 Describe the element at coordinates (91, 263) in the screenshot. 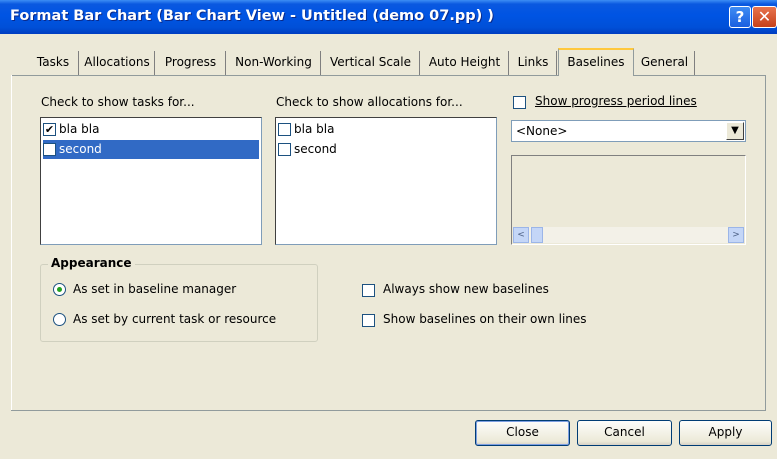

I see `appearance-group-title: Appearance` at that location.